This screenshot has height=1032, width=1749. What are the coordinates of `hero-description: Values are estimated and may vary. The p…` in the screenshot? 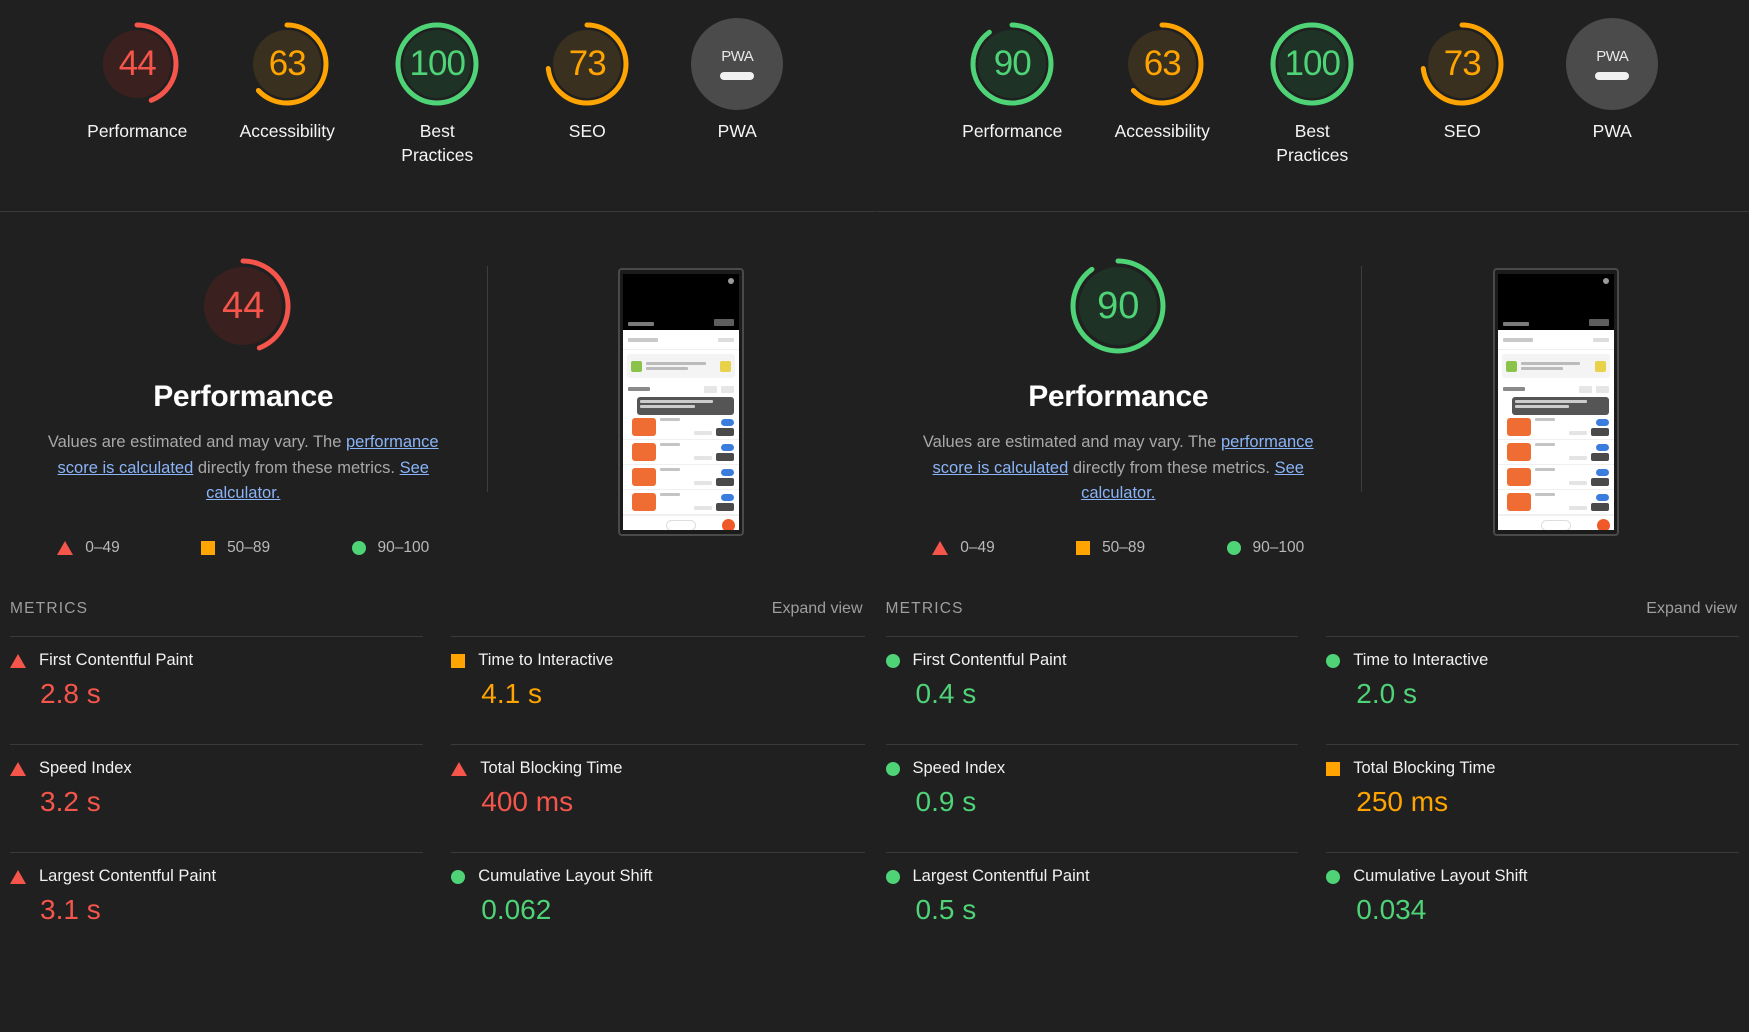 It's located at (1118, 468).